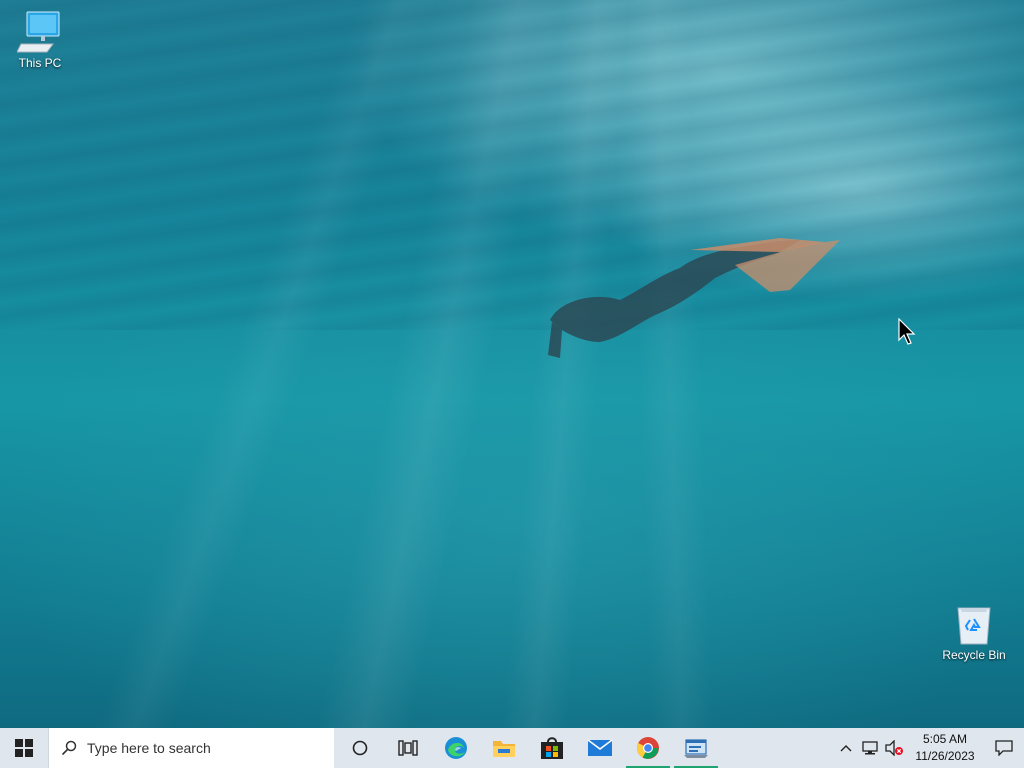 This screenshot has height=768, width=1024. I want to click on desktop-icon-recycle-bin: Recycle Bin, so click(974, 632).